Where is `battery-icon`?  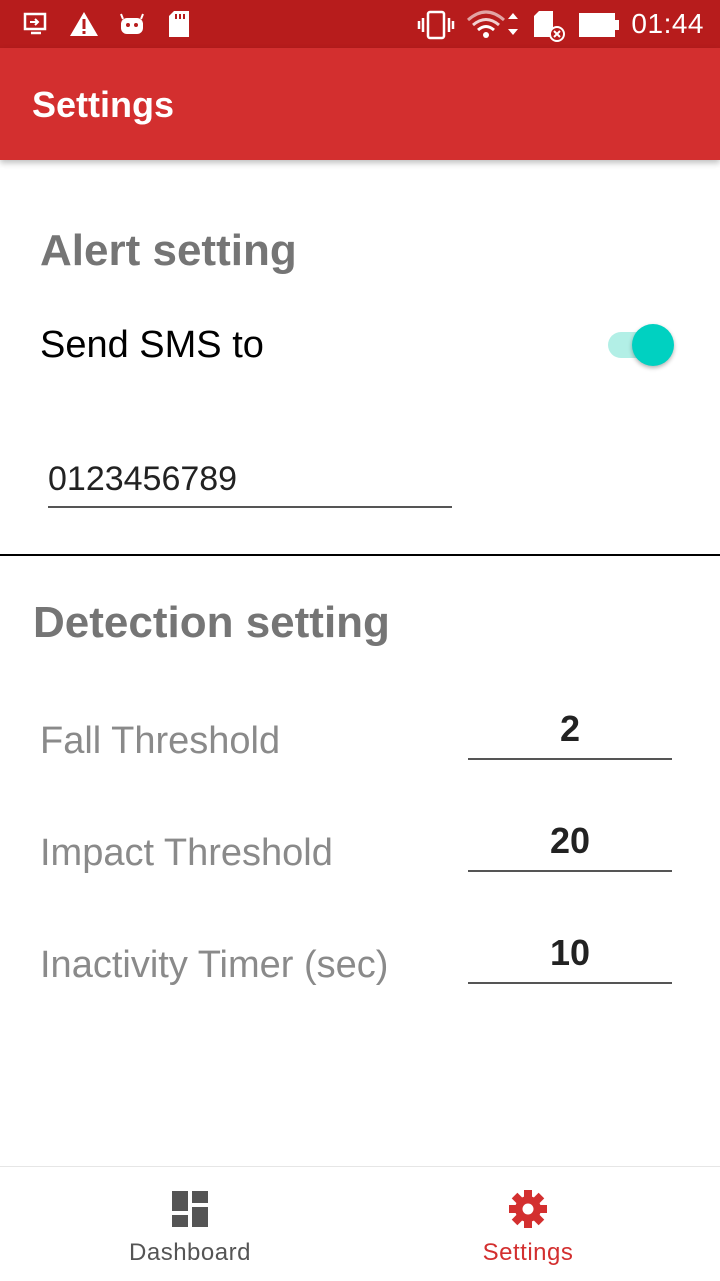
battery-icon is located at coordinates (599, 27).